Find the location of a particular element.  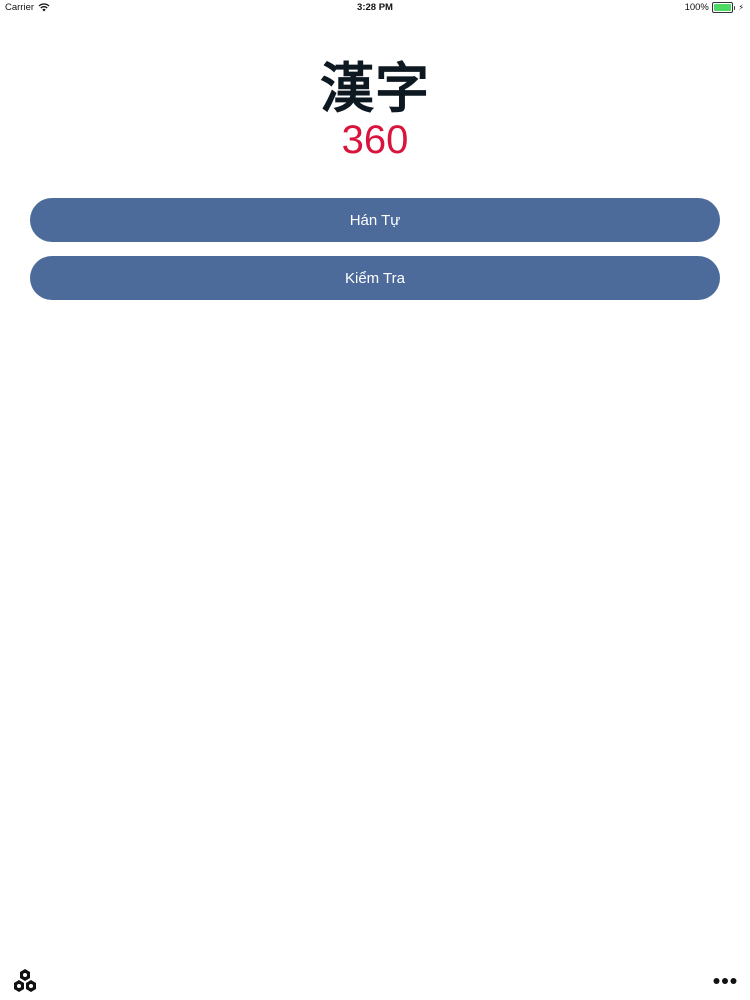

hexagon-cluster-icon is located at coordinates (25, 981).